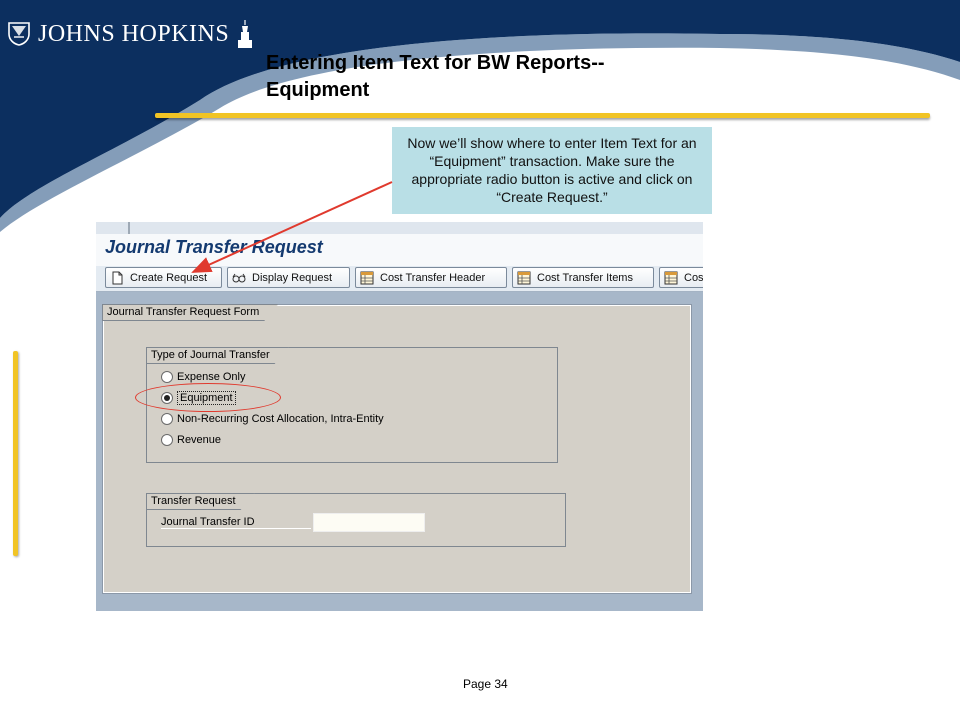 The width and height of the screenshot is (960, 720). I want to click on cost-transfer-header-button: Cost Transfer Header, so click(431, 277).